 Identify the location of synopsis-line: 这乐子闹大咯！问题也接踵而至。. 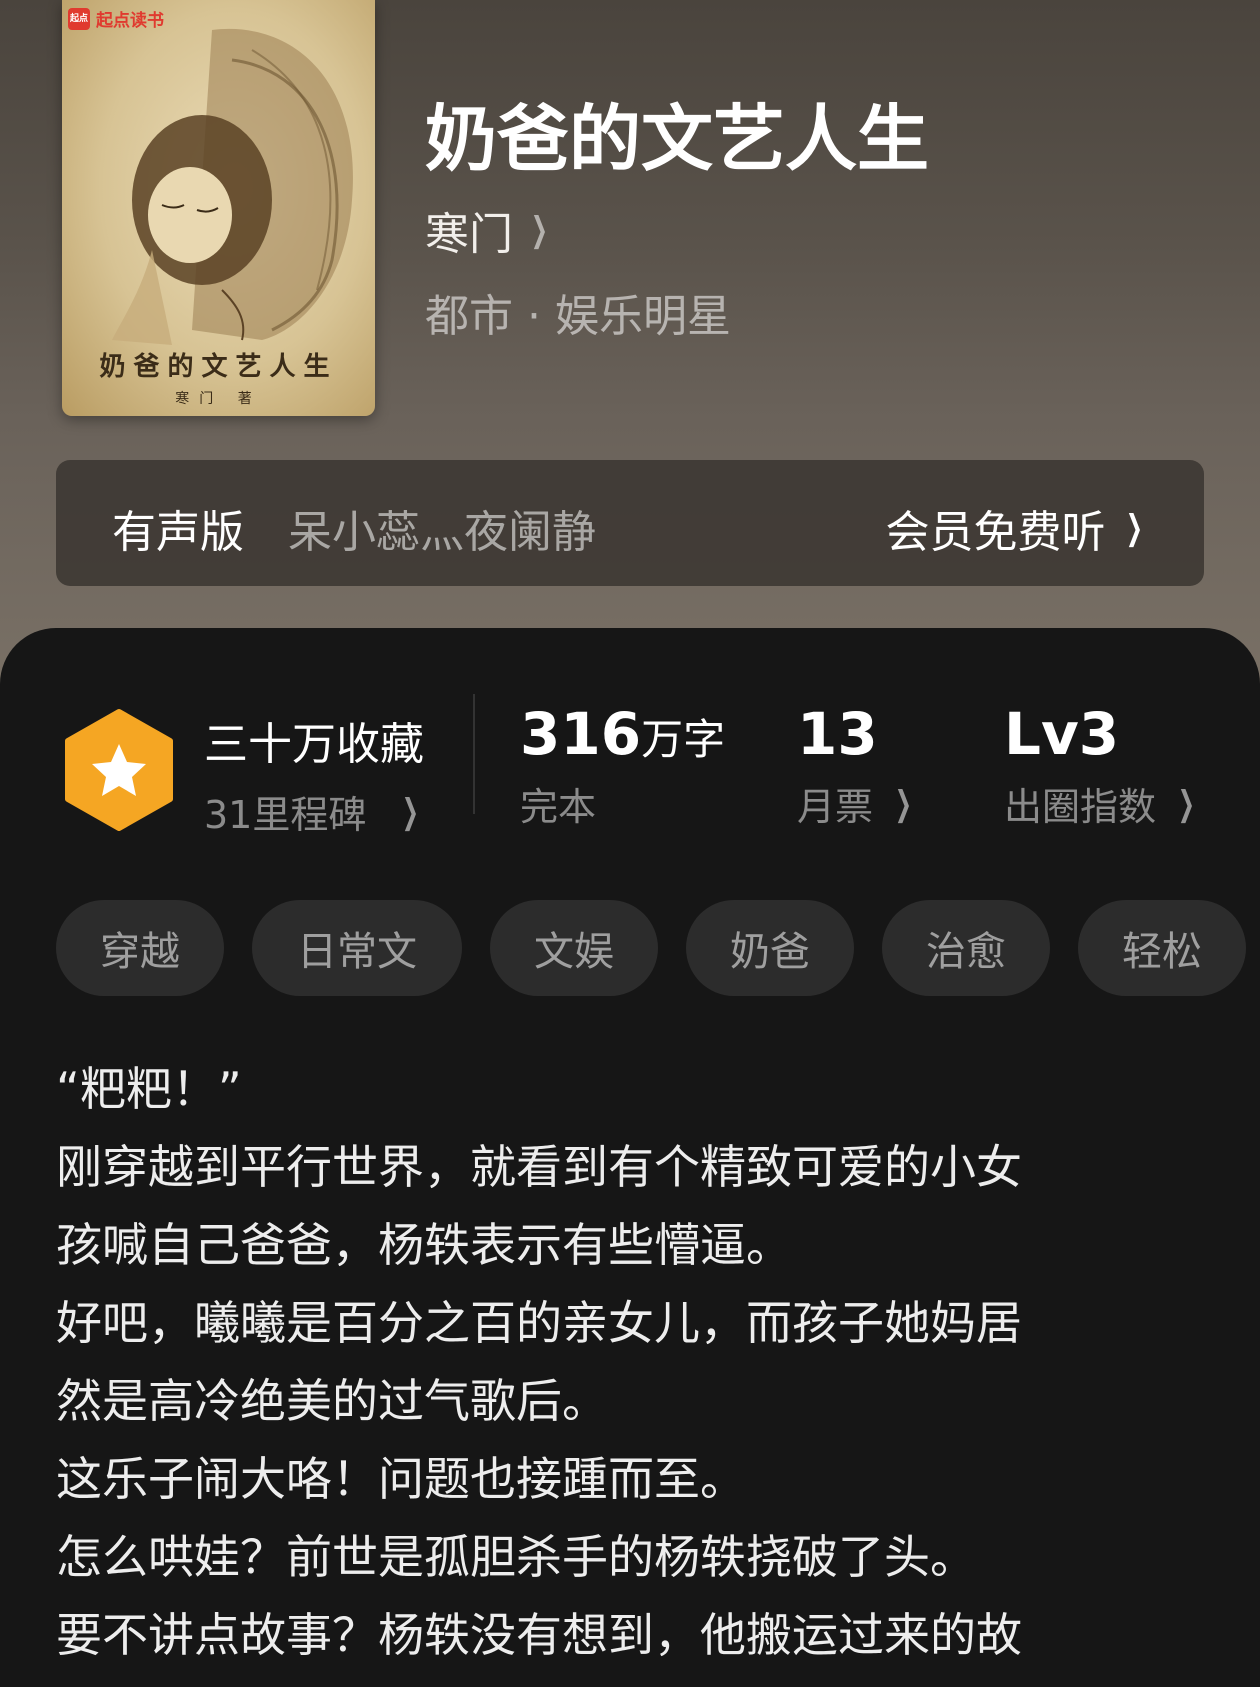
(401, 1479).